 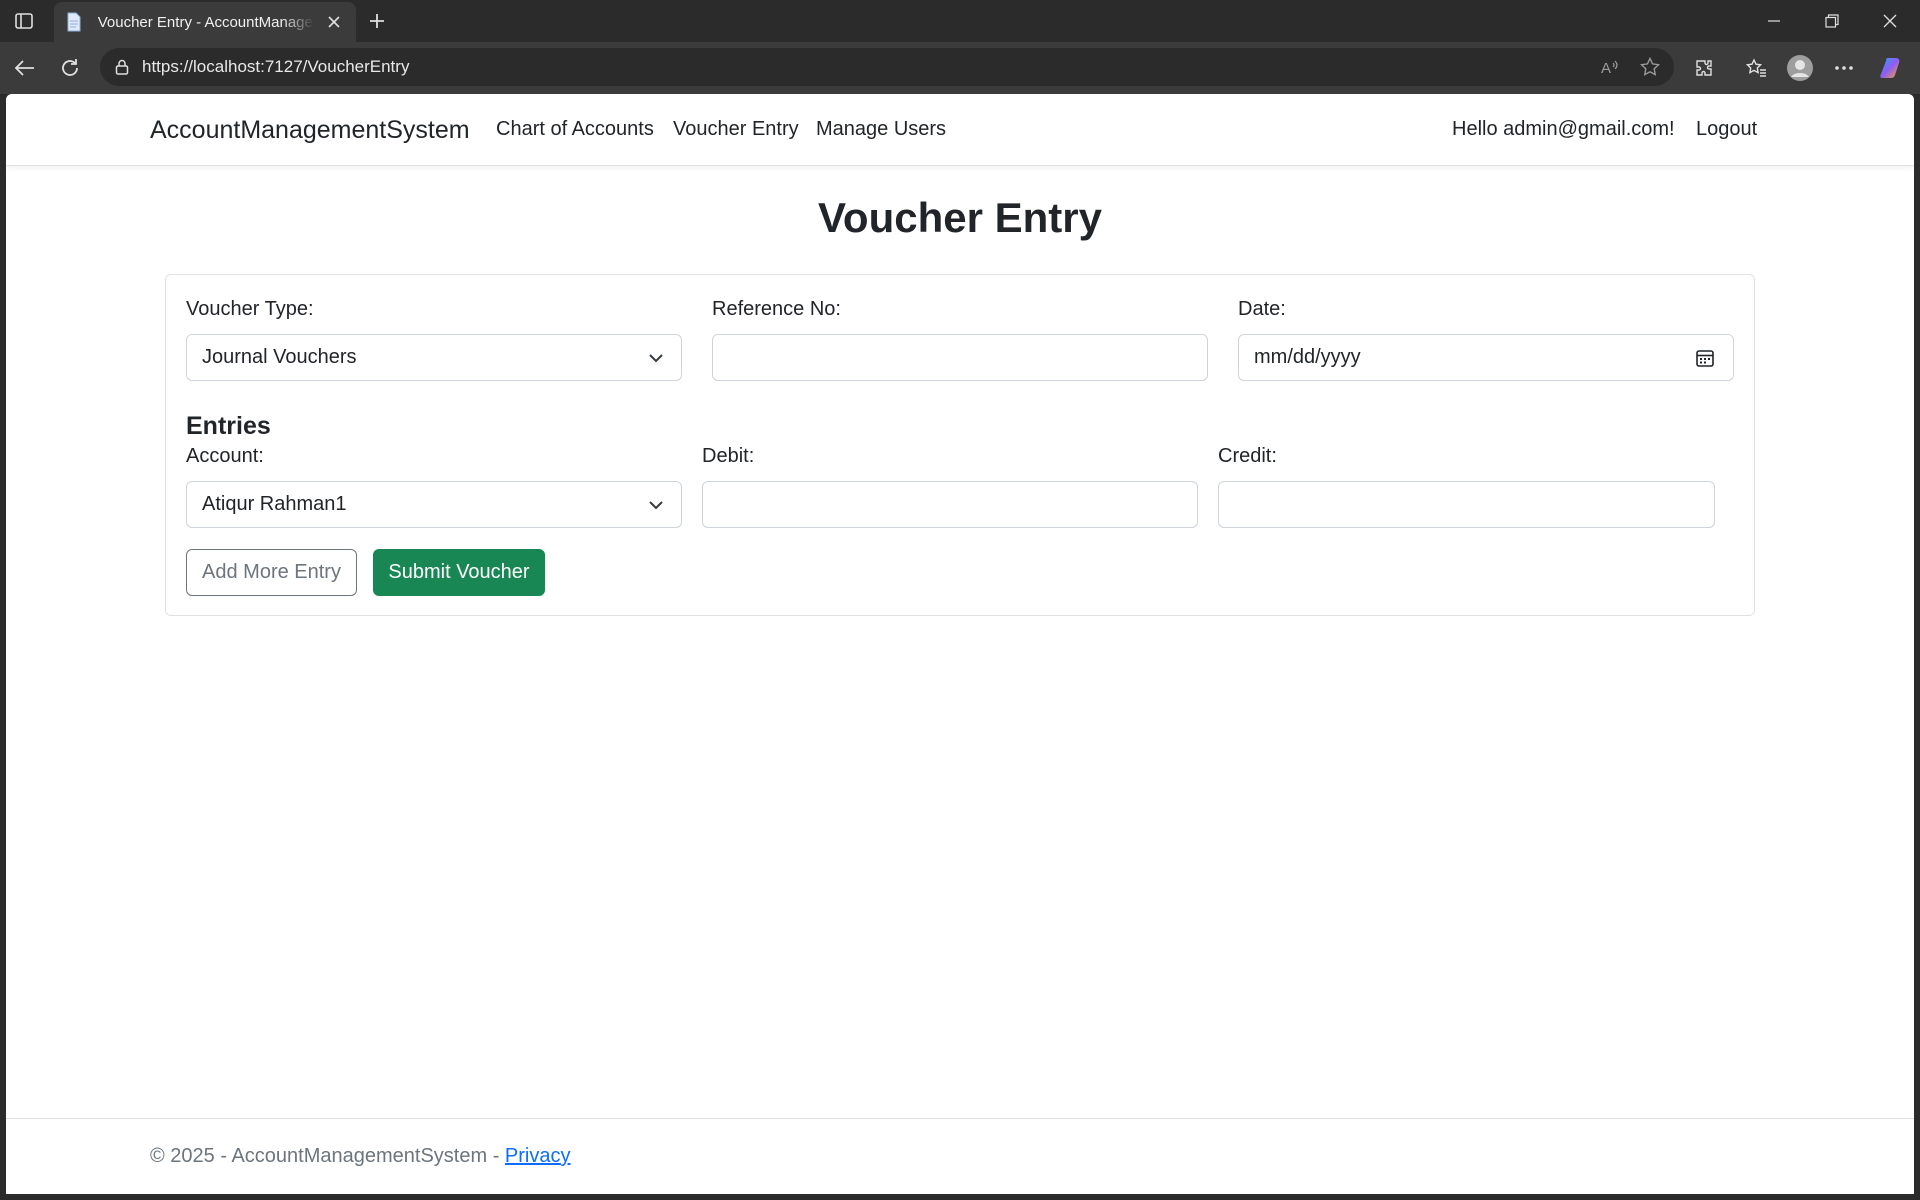 I want to click on reload-icon, so click(x=70, y=68).